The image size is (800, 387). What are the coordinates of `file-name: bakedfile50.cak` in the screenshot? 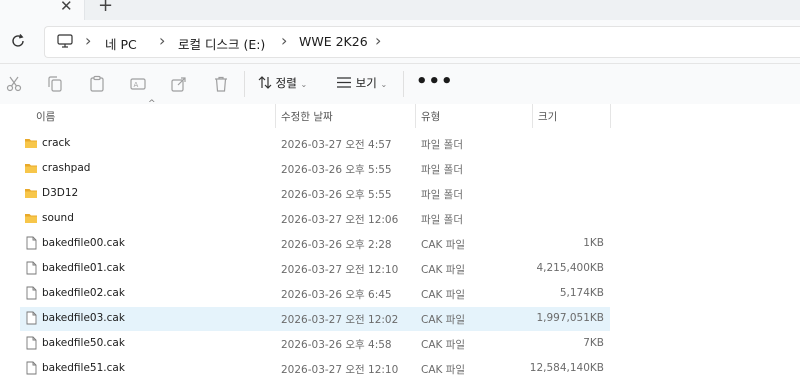 It's located at (83, 343).